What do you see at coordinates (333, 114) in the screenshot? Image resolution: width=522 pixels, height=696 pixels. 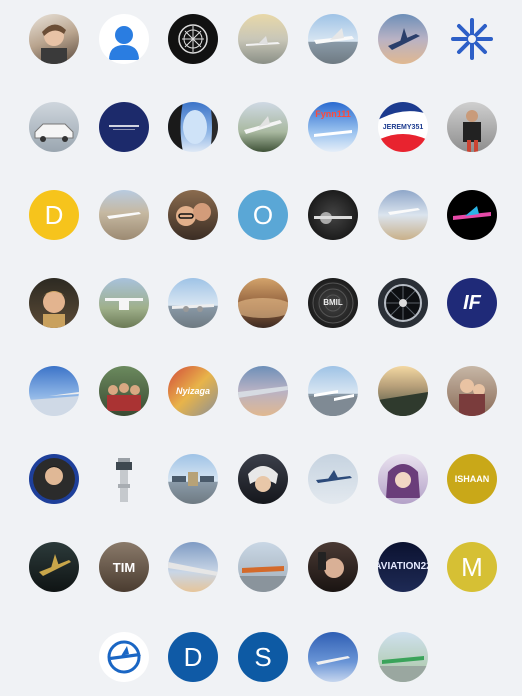 I see `fynn-label: Fynn111` at bounding box center [333, 114].